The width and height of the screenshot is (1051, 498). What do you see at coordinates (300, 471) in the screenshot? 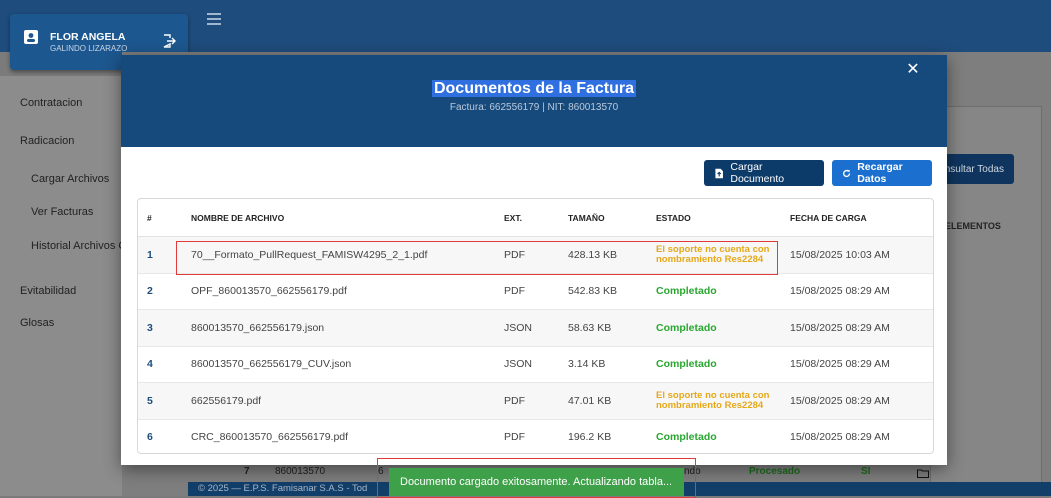
I see `background-row-nit: 860013570` at bounding box center [300, 471].